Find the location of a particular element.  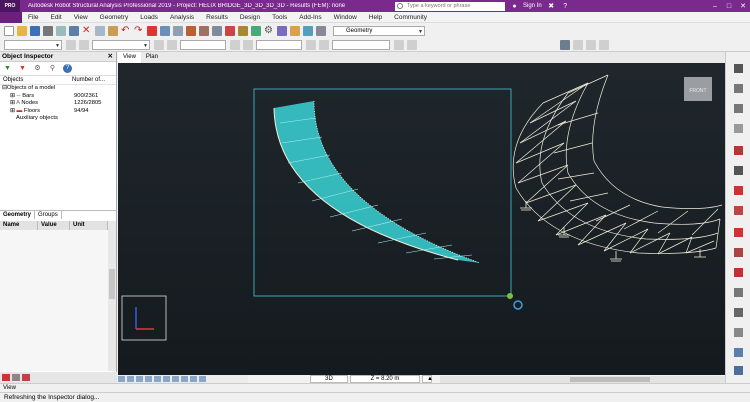

snap-icon is located at coordinates (591, 44).